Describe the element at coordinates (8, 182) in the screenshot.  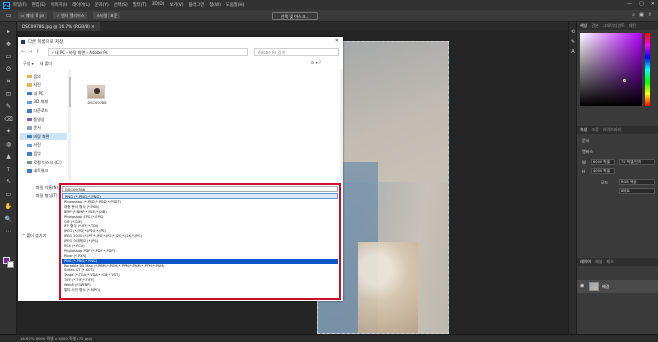
I see `tool-icon: ↖` at that location.